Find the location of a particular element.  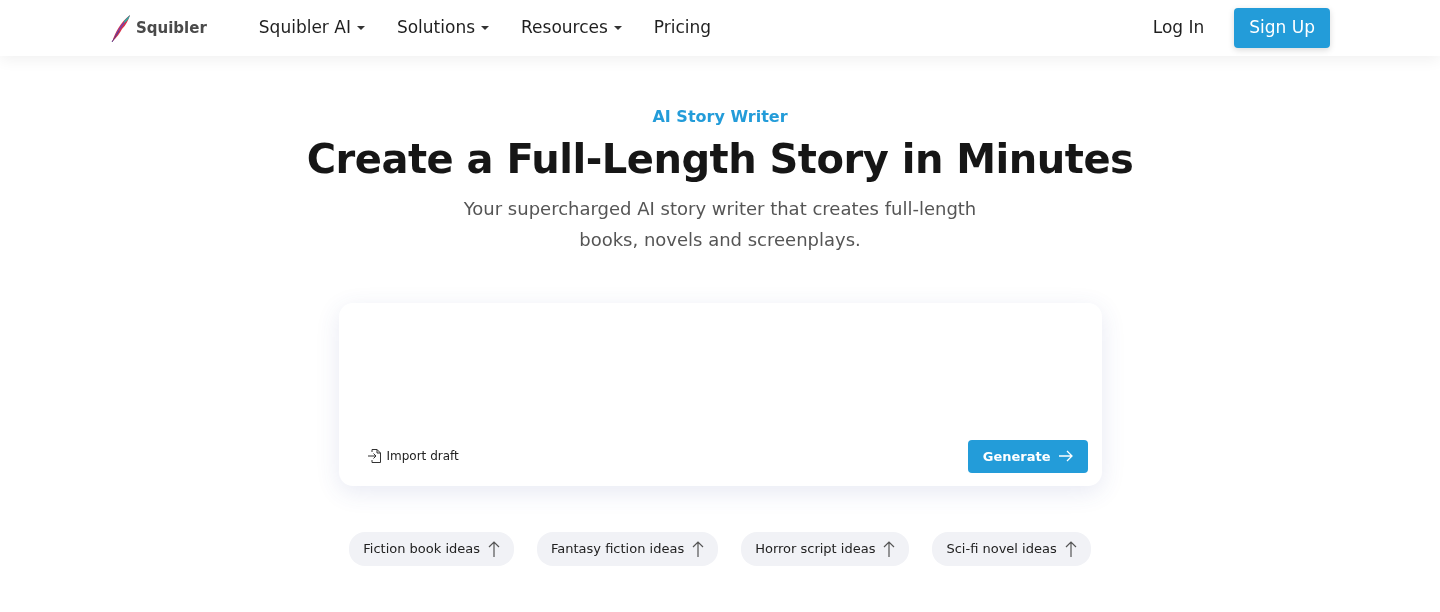

nav-link: Squibler AI is located at coordinates (311, 28).